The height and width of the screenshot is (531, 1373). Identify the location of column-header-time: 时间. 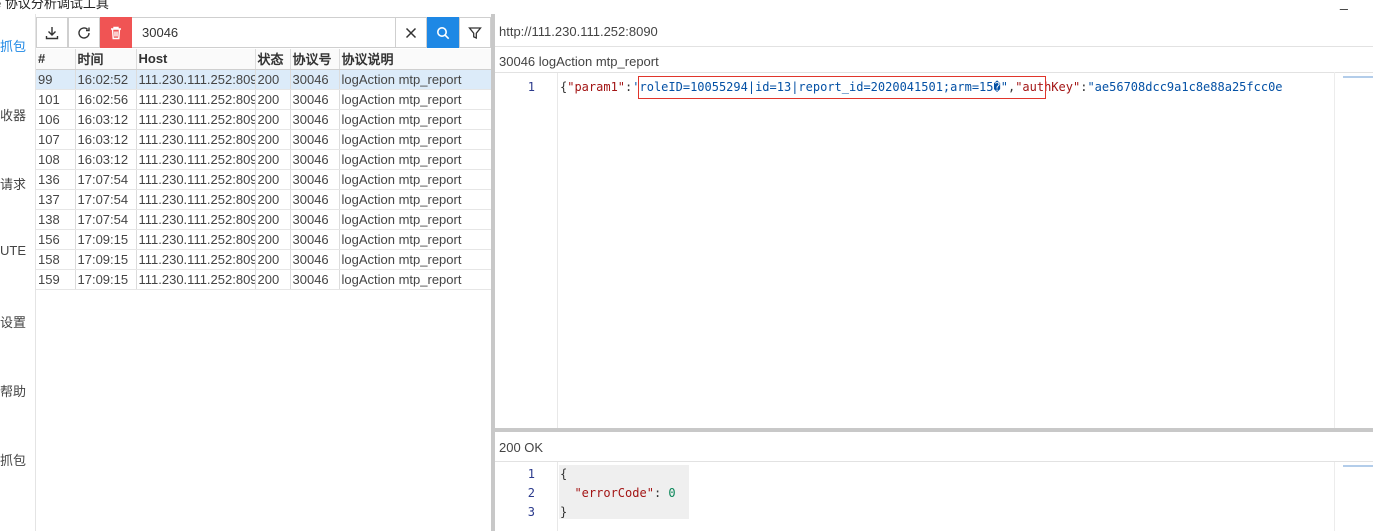
(106, 59).